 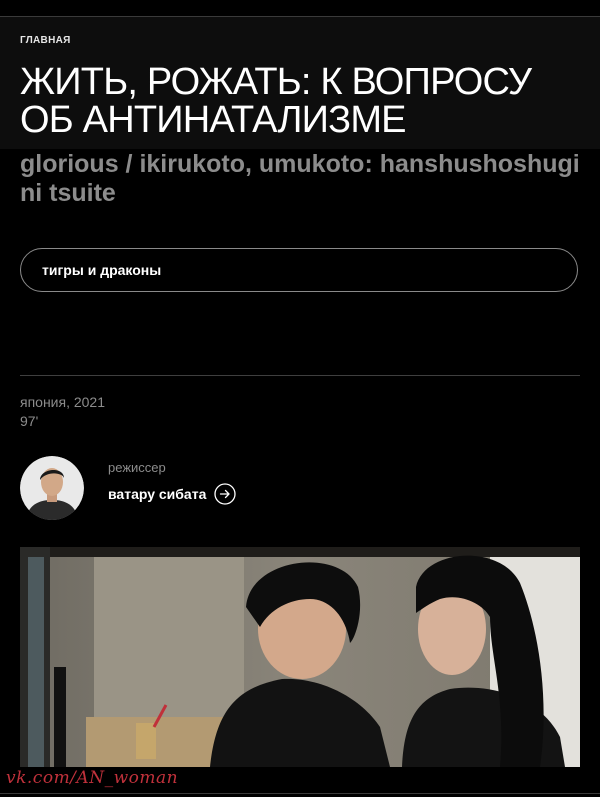 What do you see at coordinates (299, 270) in the screenshot?
I see `section-tag-button: тигры и драконы` at bounding box center [299, 270].